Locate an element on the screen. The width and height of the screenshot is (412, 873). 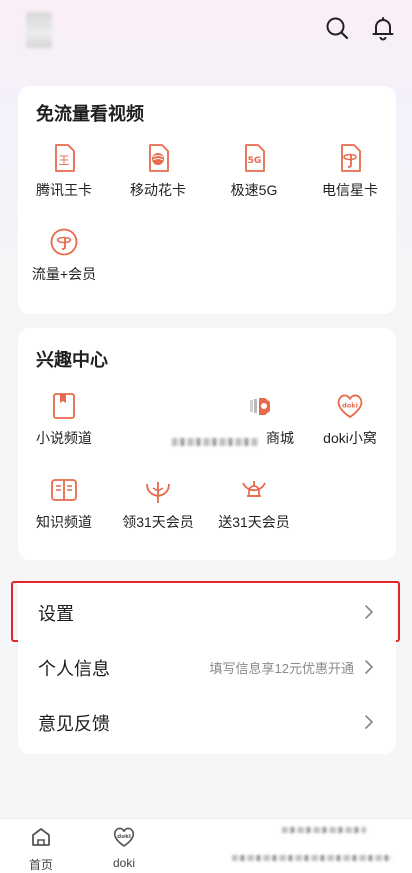
profile-label: 个人信息 is located at coordinates (74, 669).